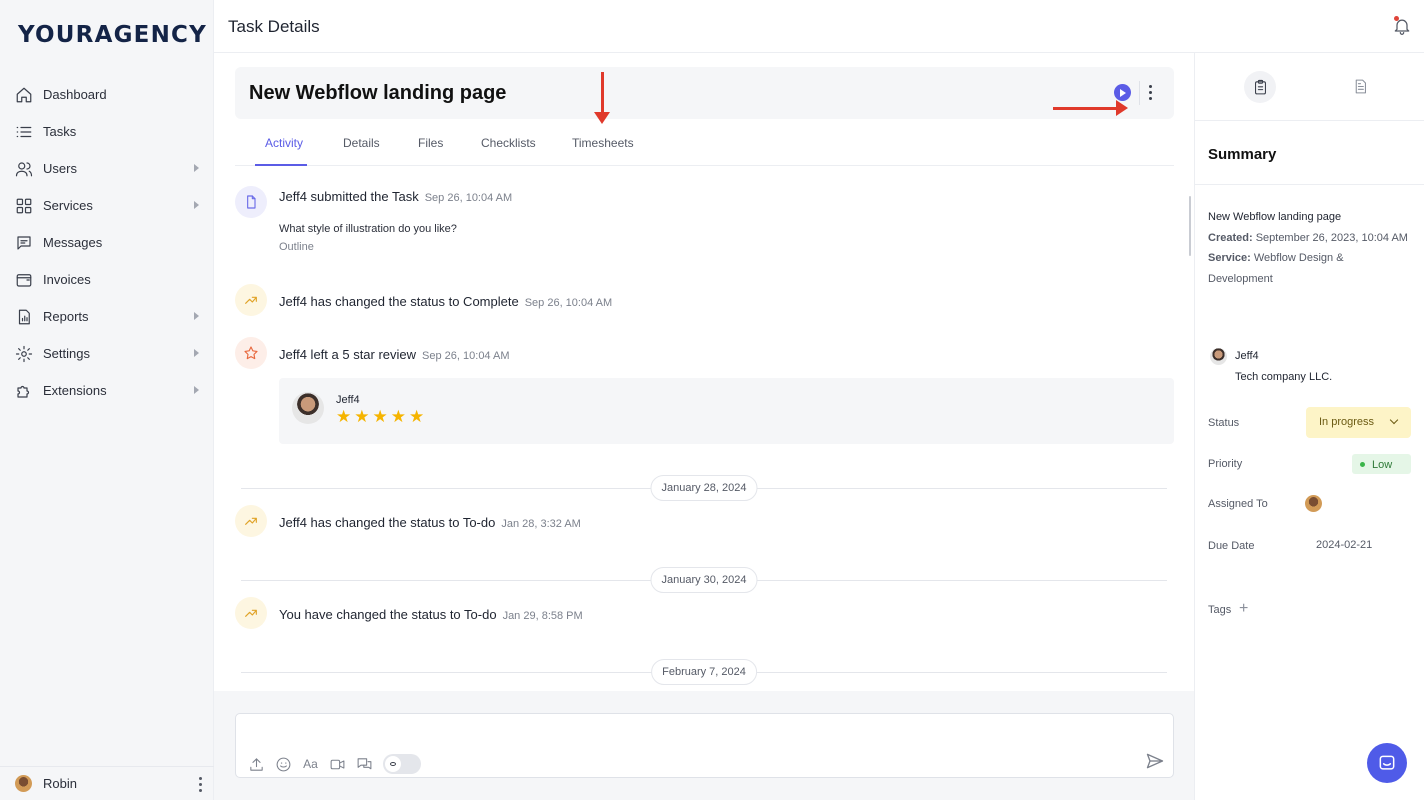  I want to click on wallet-icon, so click(24, 280).